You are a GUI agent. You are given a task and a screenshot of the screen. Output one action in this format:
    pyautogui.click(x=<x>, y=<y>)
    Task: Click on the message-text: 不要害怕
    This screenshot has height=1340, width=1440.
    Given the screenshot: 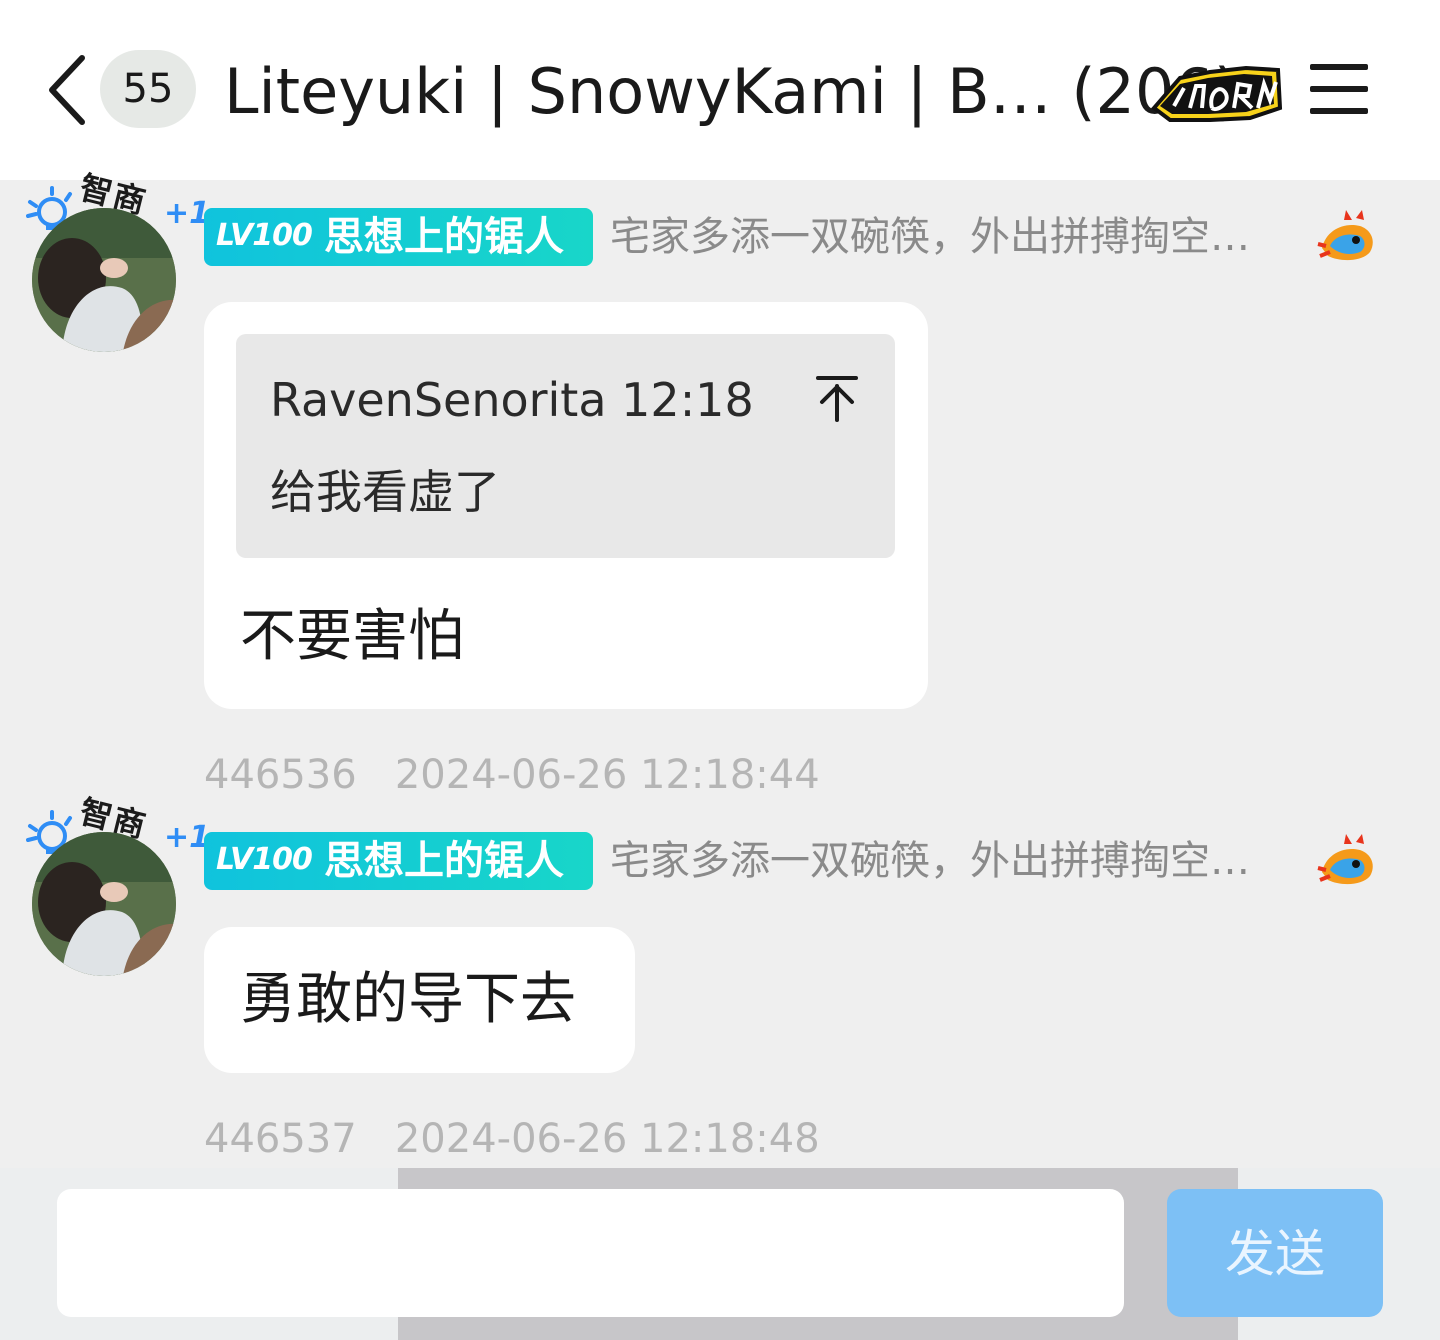 What is the action you would take?
    pyautogui.click(x=352, y=636)
    